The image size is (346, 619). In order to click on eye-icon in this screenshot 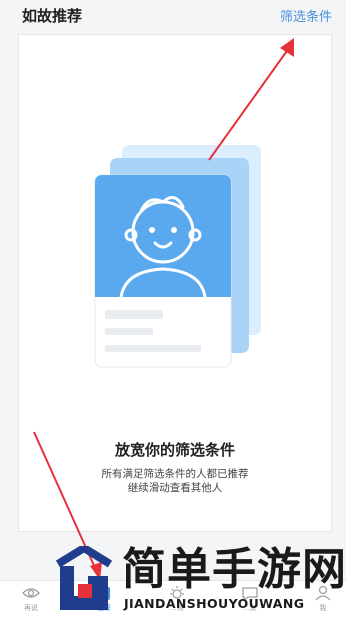, I will do `click(31, 593)`.